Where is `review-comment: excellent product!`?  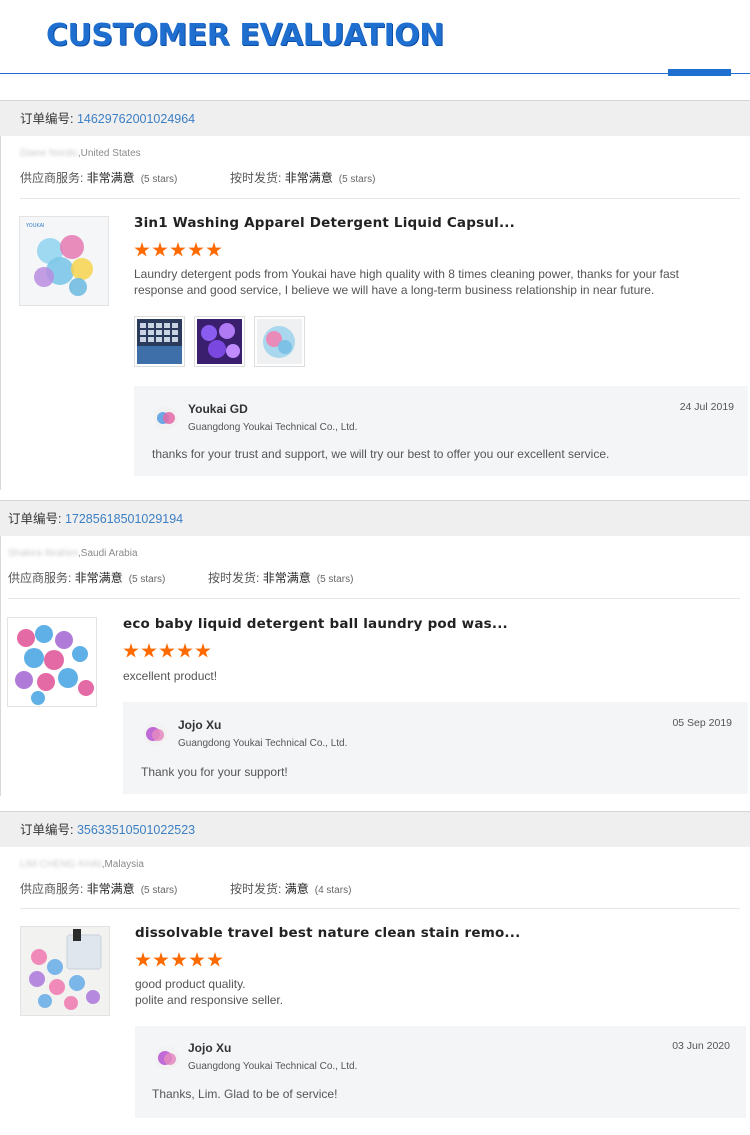
review-comment: excellent product! is located at coordinates (170, 676).